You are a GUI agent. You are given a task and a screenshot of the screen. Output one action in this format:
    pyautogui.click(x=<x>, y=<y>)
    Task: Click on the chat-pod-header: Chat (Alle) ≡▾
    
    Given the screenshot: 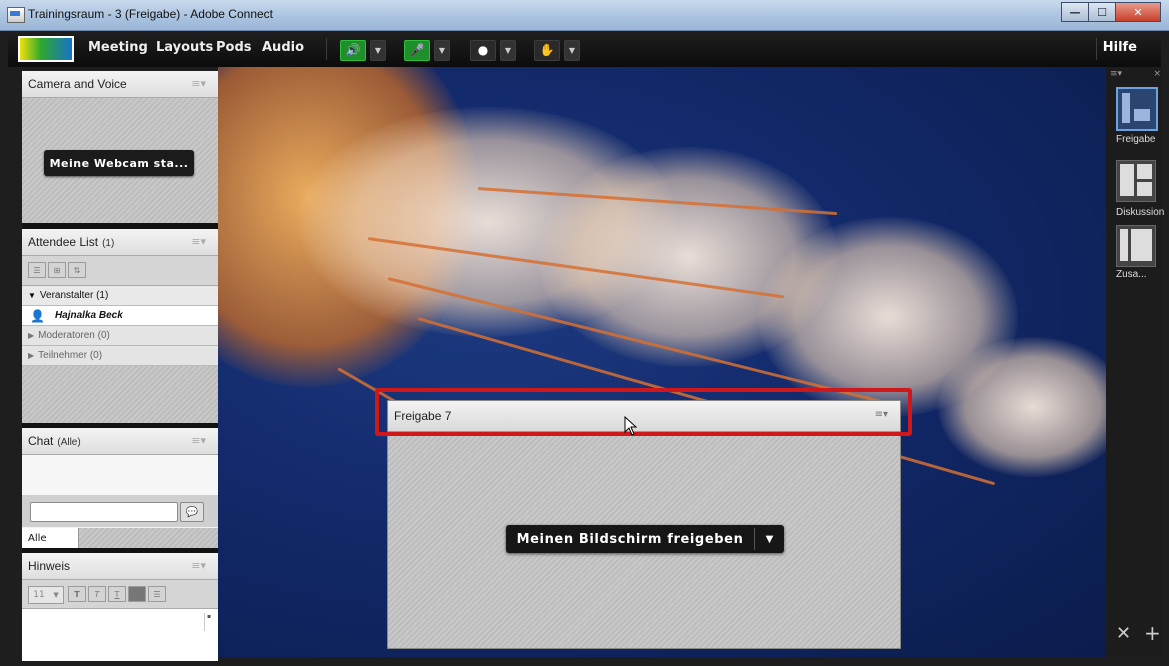 What is the action you would take?
    pyautogui.click(x=120, y=441)
    